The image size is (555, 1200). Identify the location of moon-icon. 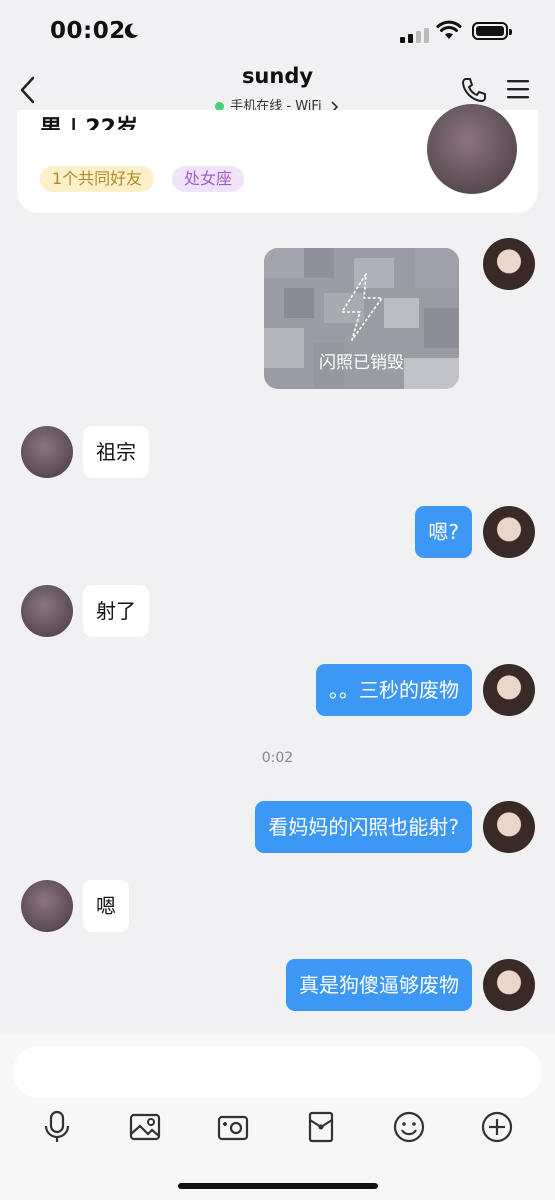
(131, 31).